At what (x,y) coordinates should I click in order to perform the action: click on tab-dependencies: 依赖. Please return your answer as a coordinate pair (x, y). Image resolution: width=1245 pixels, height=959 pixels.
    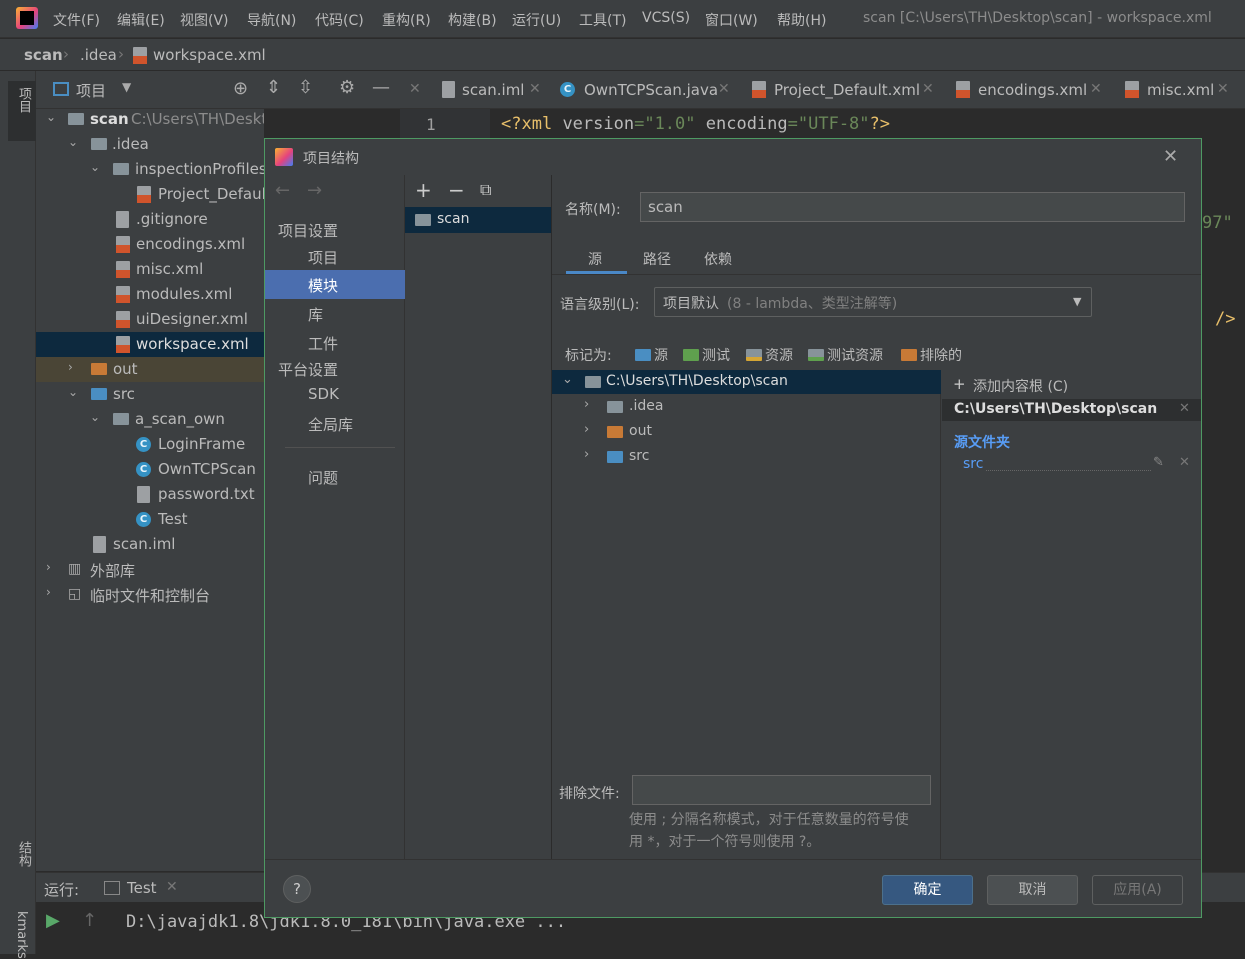
    Looking at the image, I should click on (718, 259).